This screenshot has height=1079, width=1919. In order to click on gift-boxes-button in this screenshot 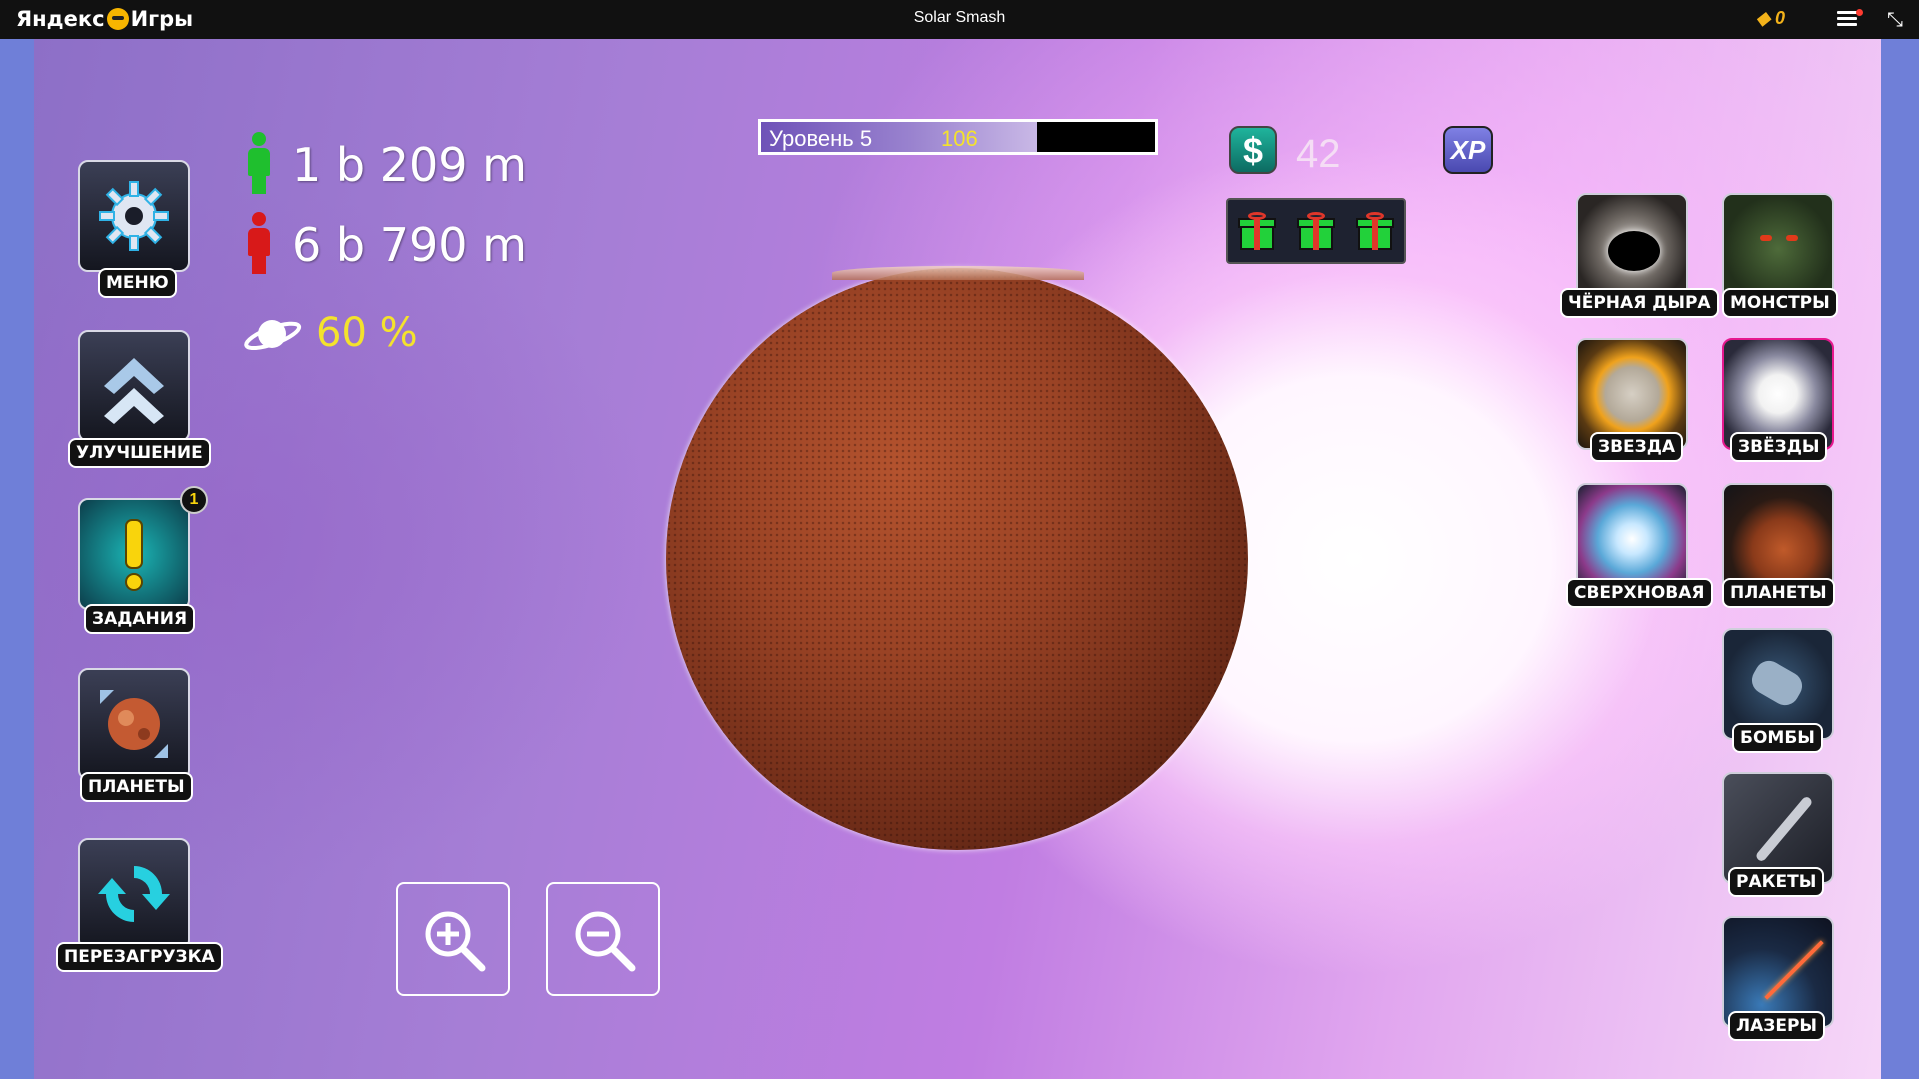, I will do `click(1316, 231)`.